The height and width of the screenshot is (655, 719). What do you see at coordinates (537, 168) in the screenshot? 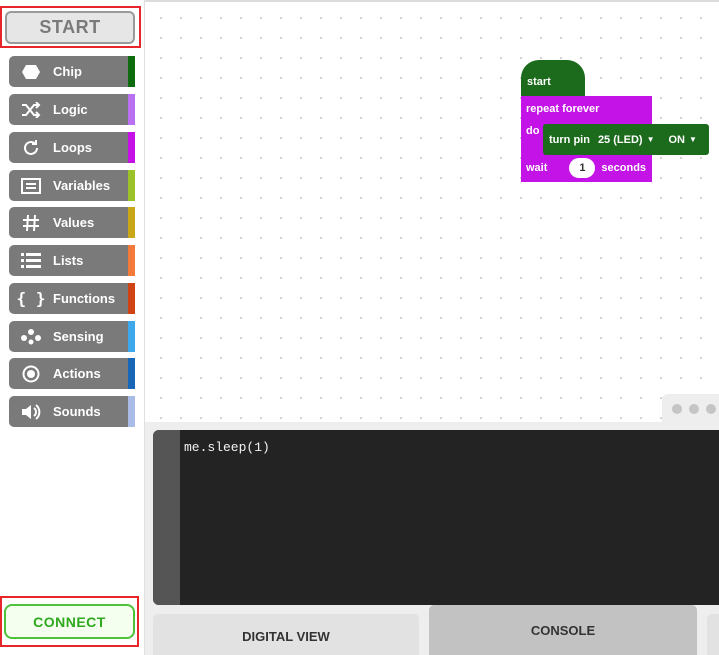
I see `wait-label: wait` at bounding box center [537, 168].